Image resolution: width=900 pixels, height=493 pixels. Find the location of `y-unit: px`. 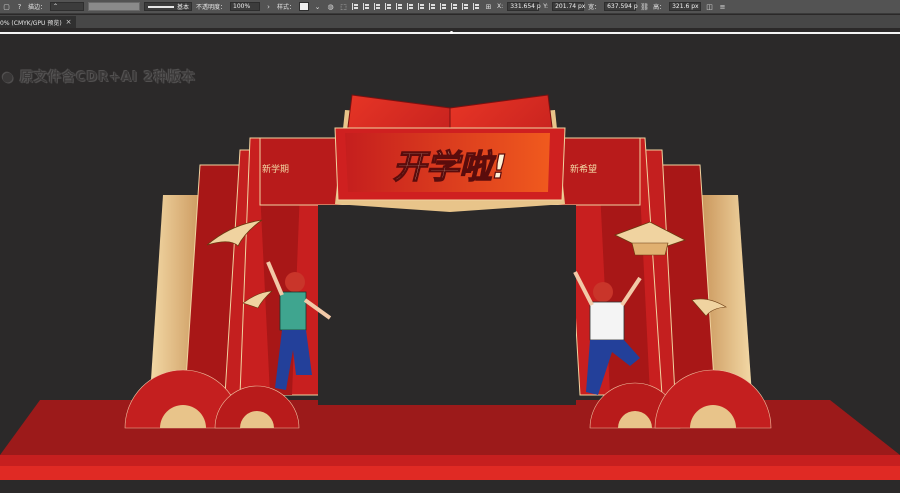

y-unit: px is located at coordinates (582, 6).